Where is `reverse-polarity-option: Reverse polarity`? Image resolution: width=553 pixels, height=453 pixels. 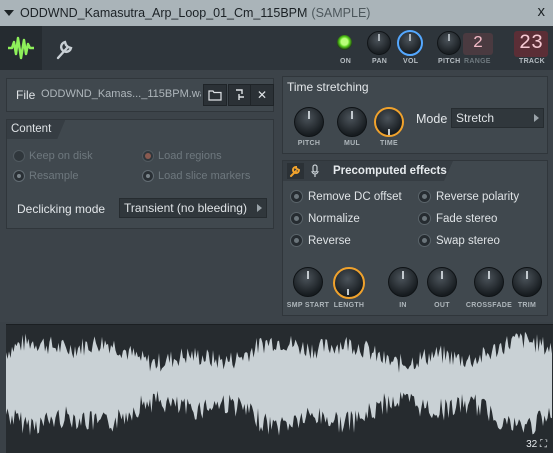 reverse-polarity-option: Reverse polarity is located at coordinates (468, 196).